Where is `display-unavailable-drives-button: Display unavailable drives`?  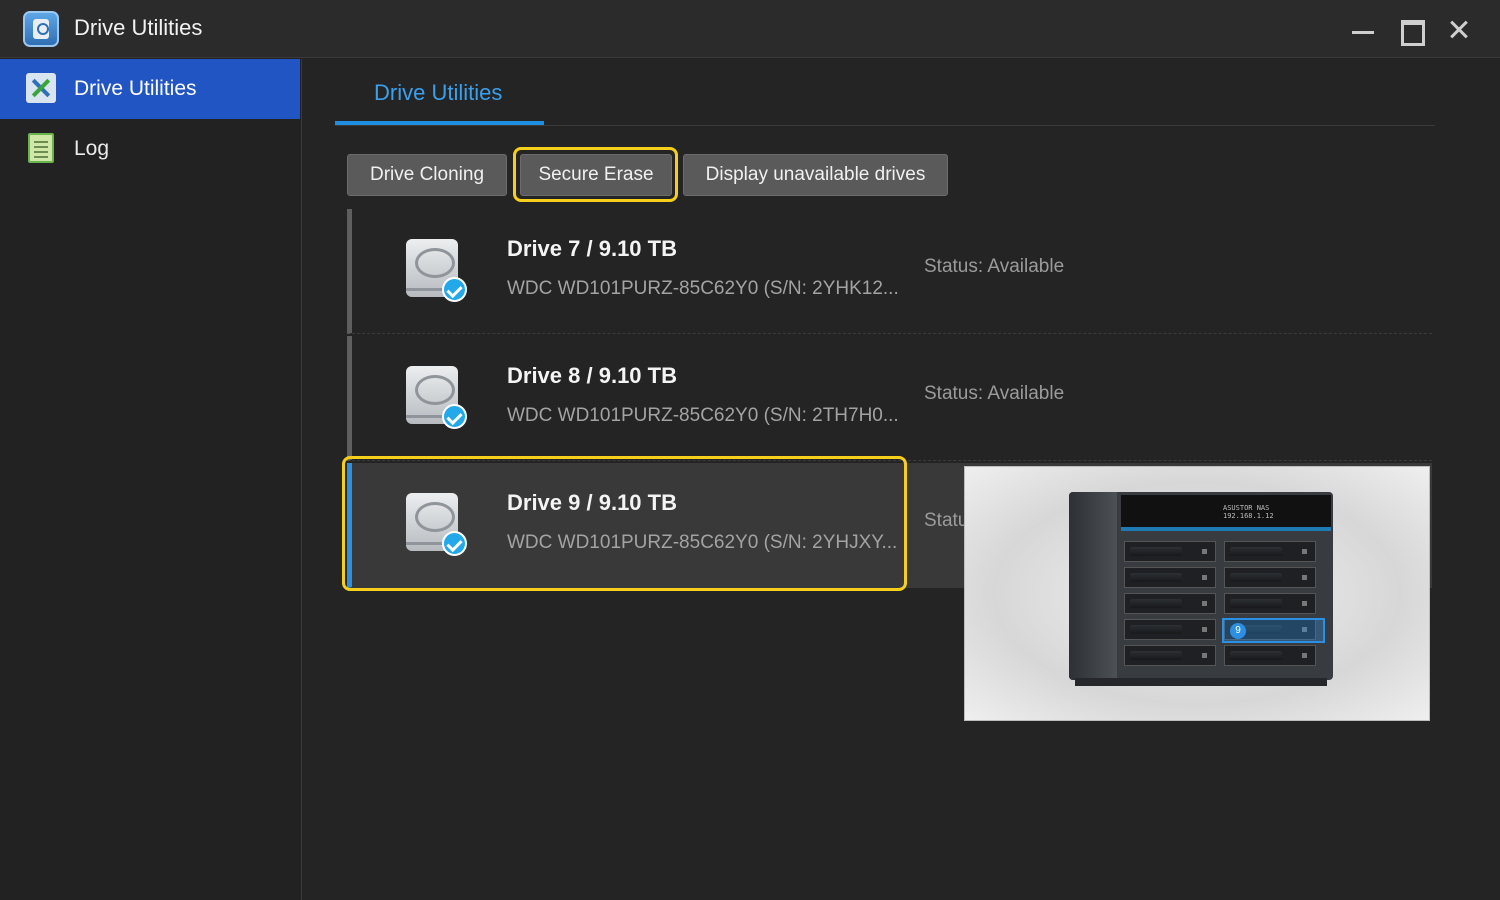 display-unavailable-drives-button: Display unavailable drives is located at coordinates (815, 175).